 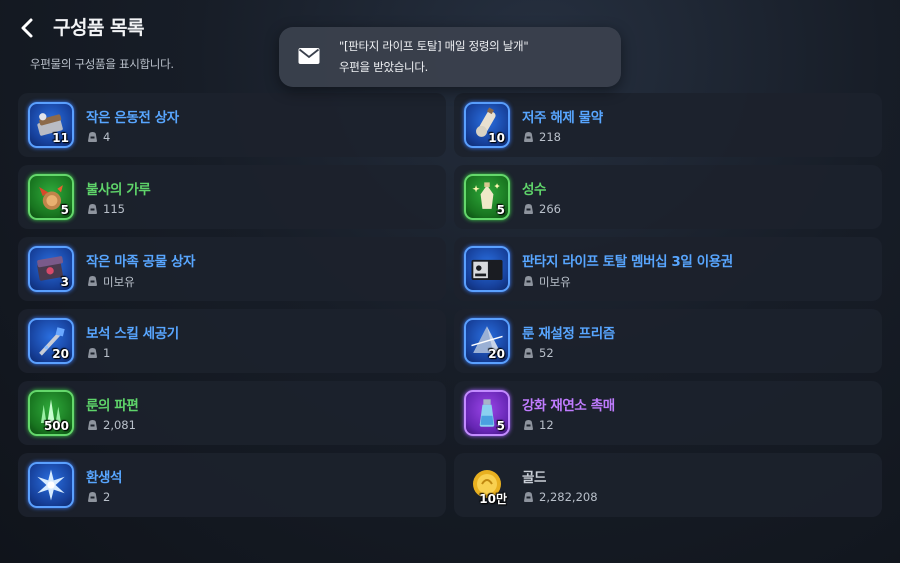 What do you see at coordinates (232, 269) in the screenshot?
I see `list-item: 3 작은 마족 공물 상자 미보유` at bounding box center [232, 269].